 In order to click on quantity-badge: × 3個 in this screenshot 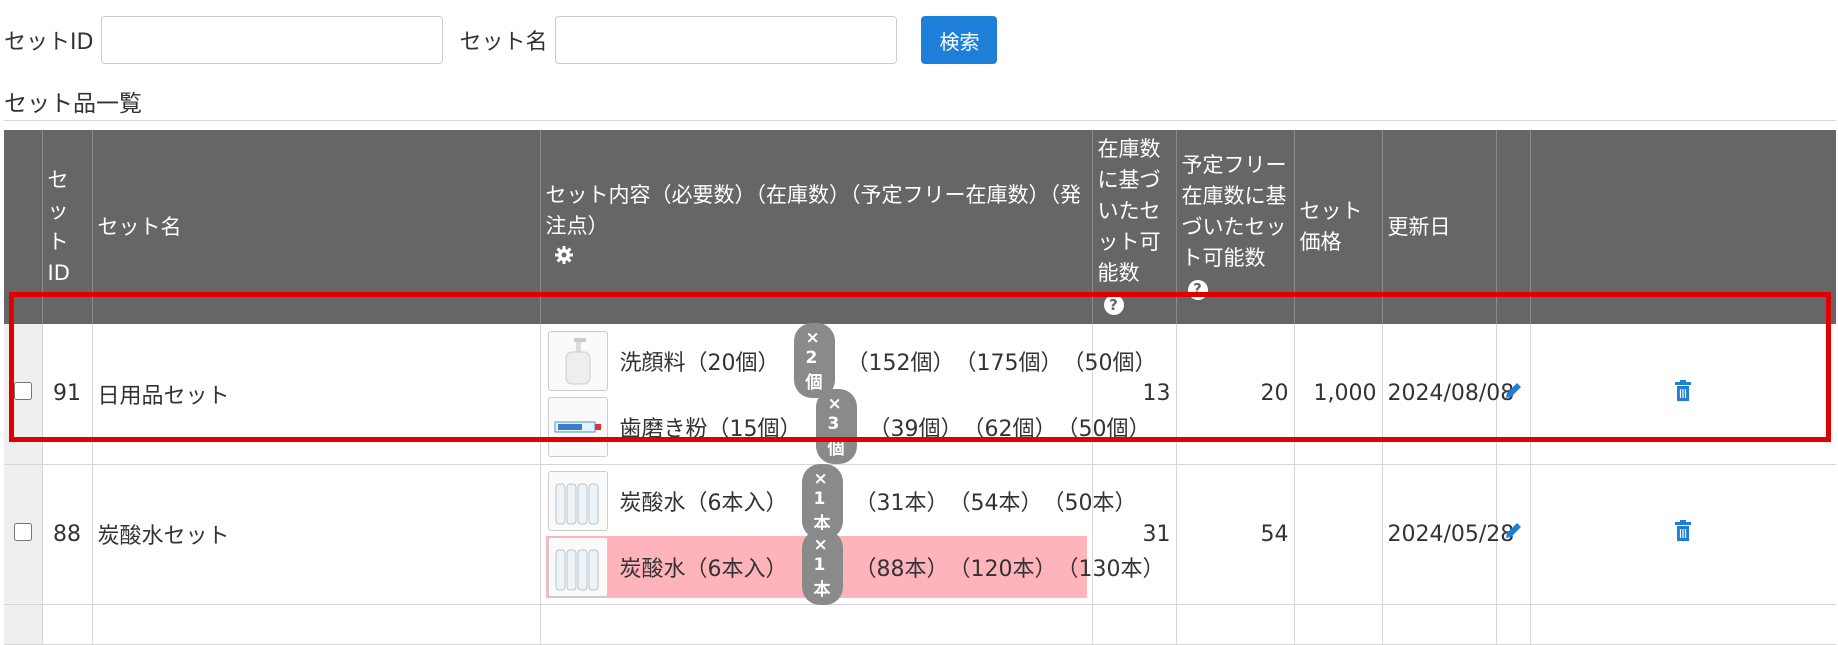, I will do `click(836, 427)`.